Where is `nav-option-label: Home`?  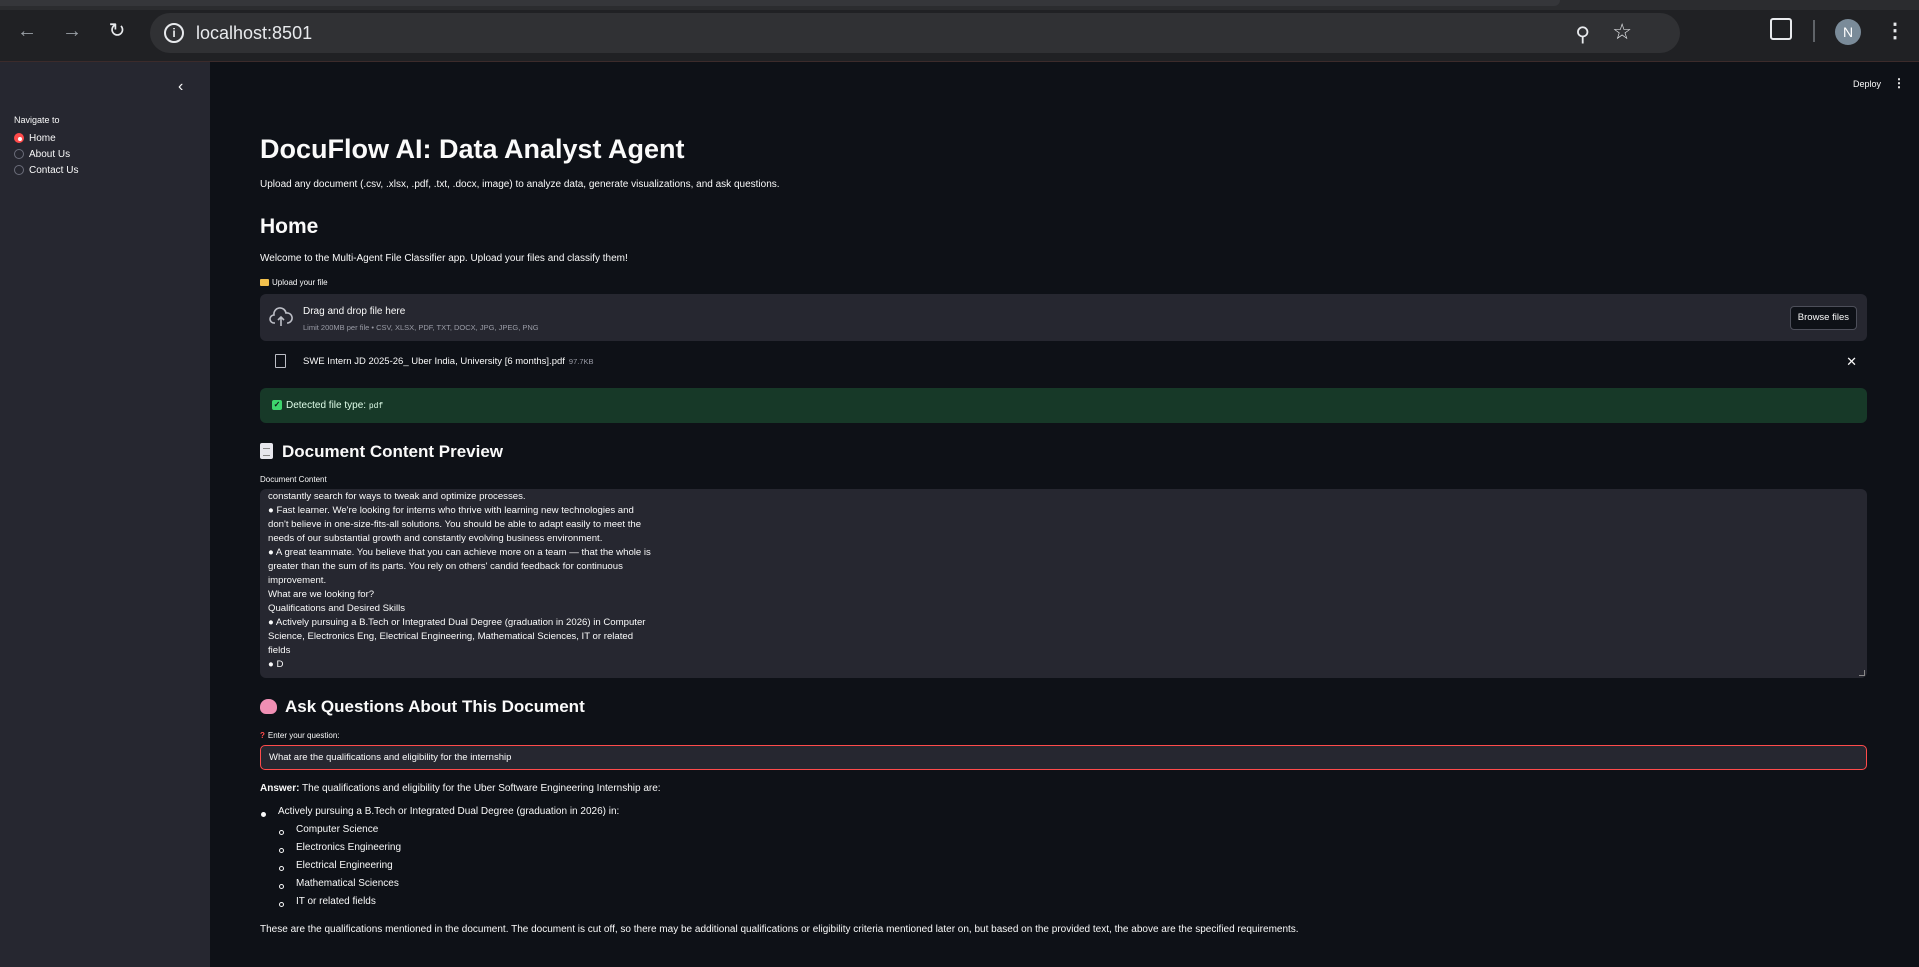 nav-option-label: Home is located at coordinates (42, 138).